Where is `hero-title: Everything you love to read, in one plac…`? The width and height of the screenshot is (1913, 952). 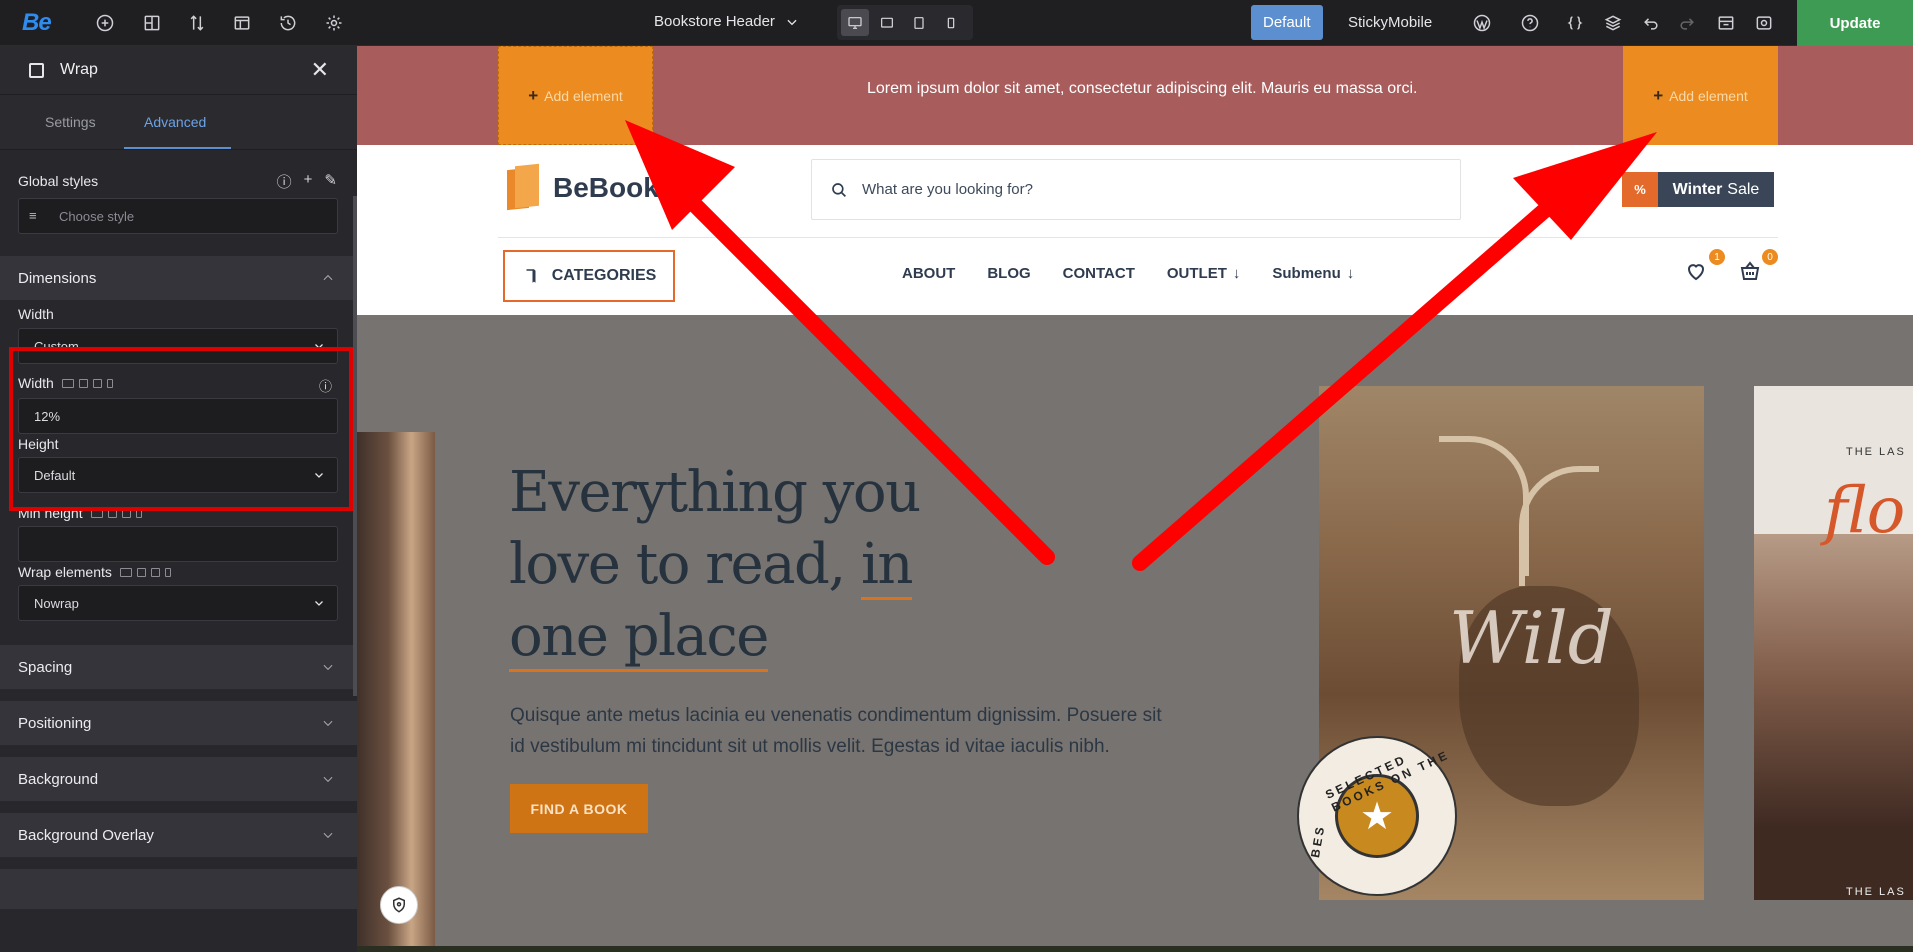
hero-title: Everything you love to read, in one plac… is located at coordinates (769, 565).